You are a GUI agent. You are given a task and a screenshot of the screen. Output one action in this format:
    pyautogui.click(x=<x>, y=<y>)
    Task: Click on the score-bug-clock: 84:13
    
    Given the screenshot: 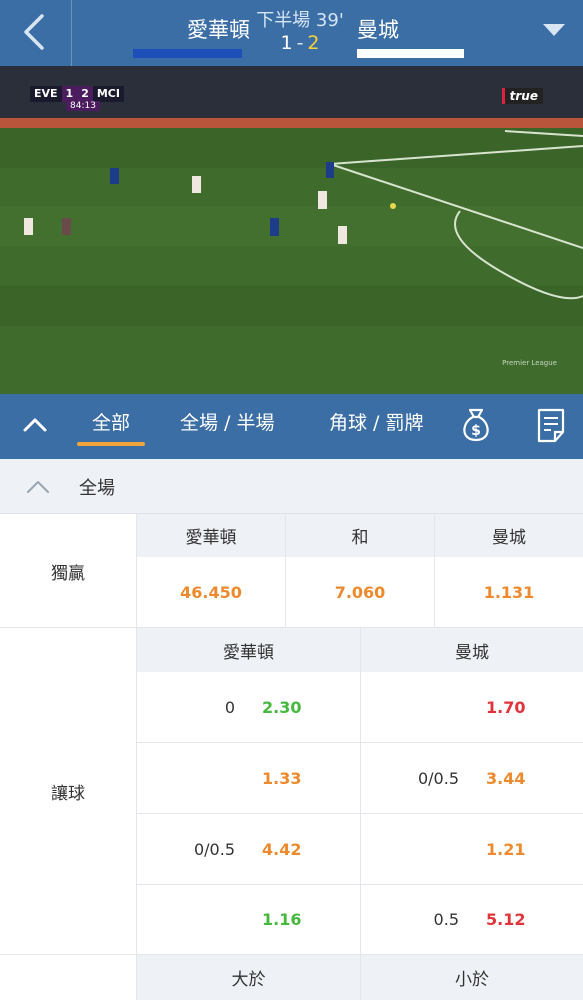 What is the action you would take?
    pyautogui.click(x=83, y=106)
    